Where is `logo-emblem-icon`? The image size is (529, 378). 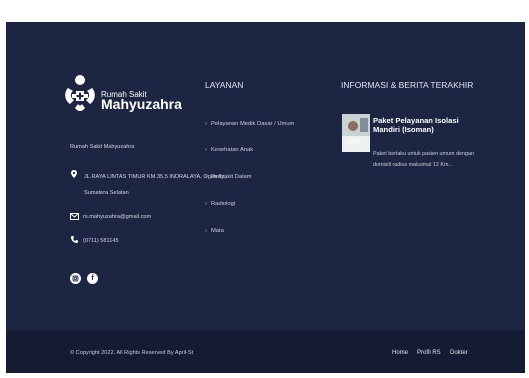 logo-emblem-icon is located at coordinates (80, 93).